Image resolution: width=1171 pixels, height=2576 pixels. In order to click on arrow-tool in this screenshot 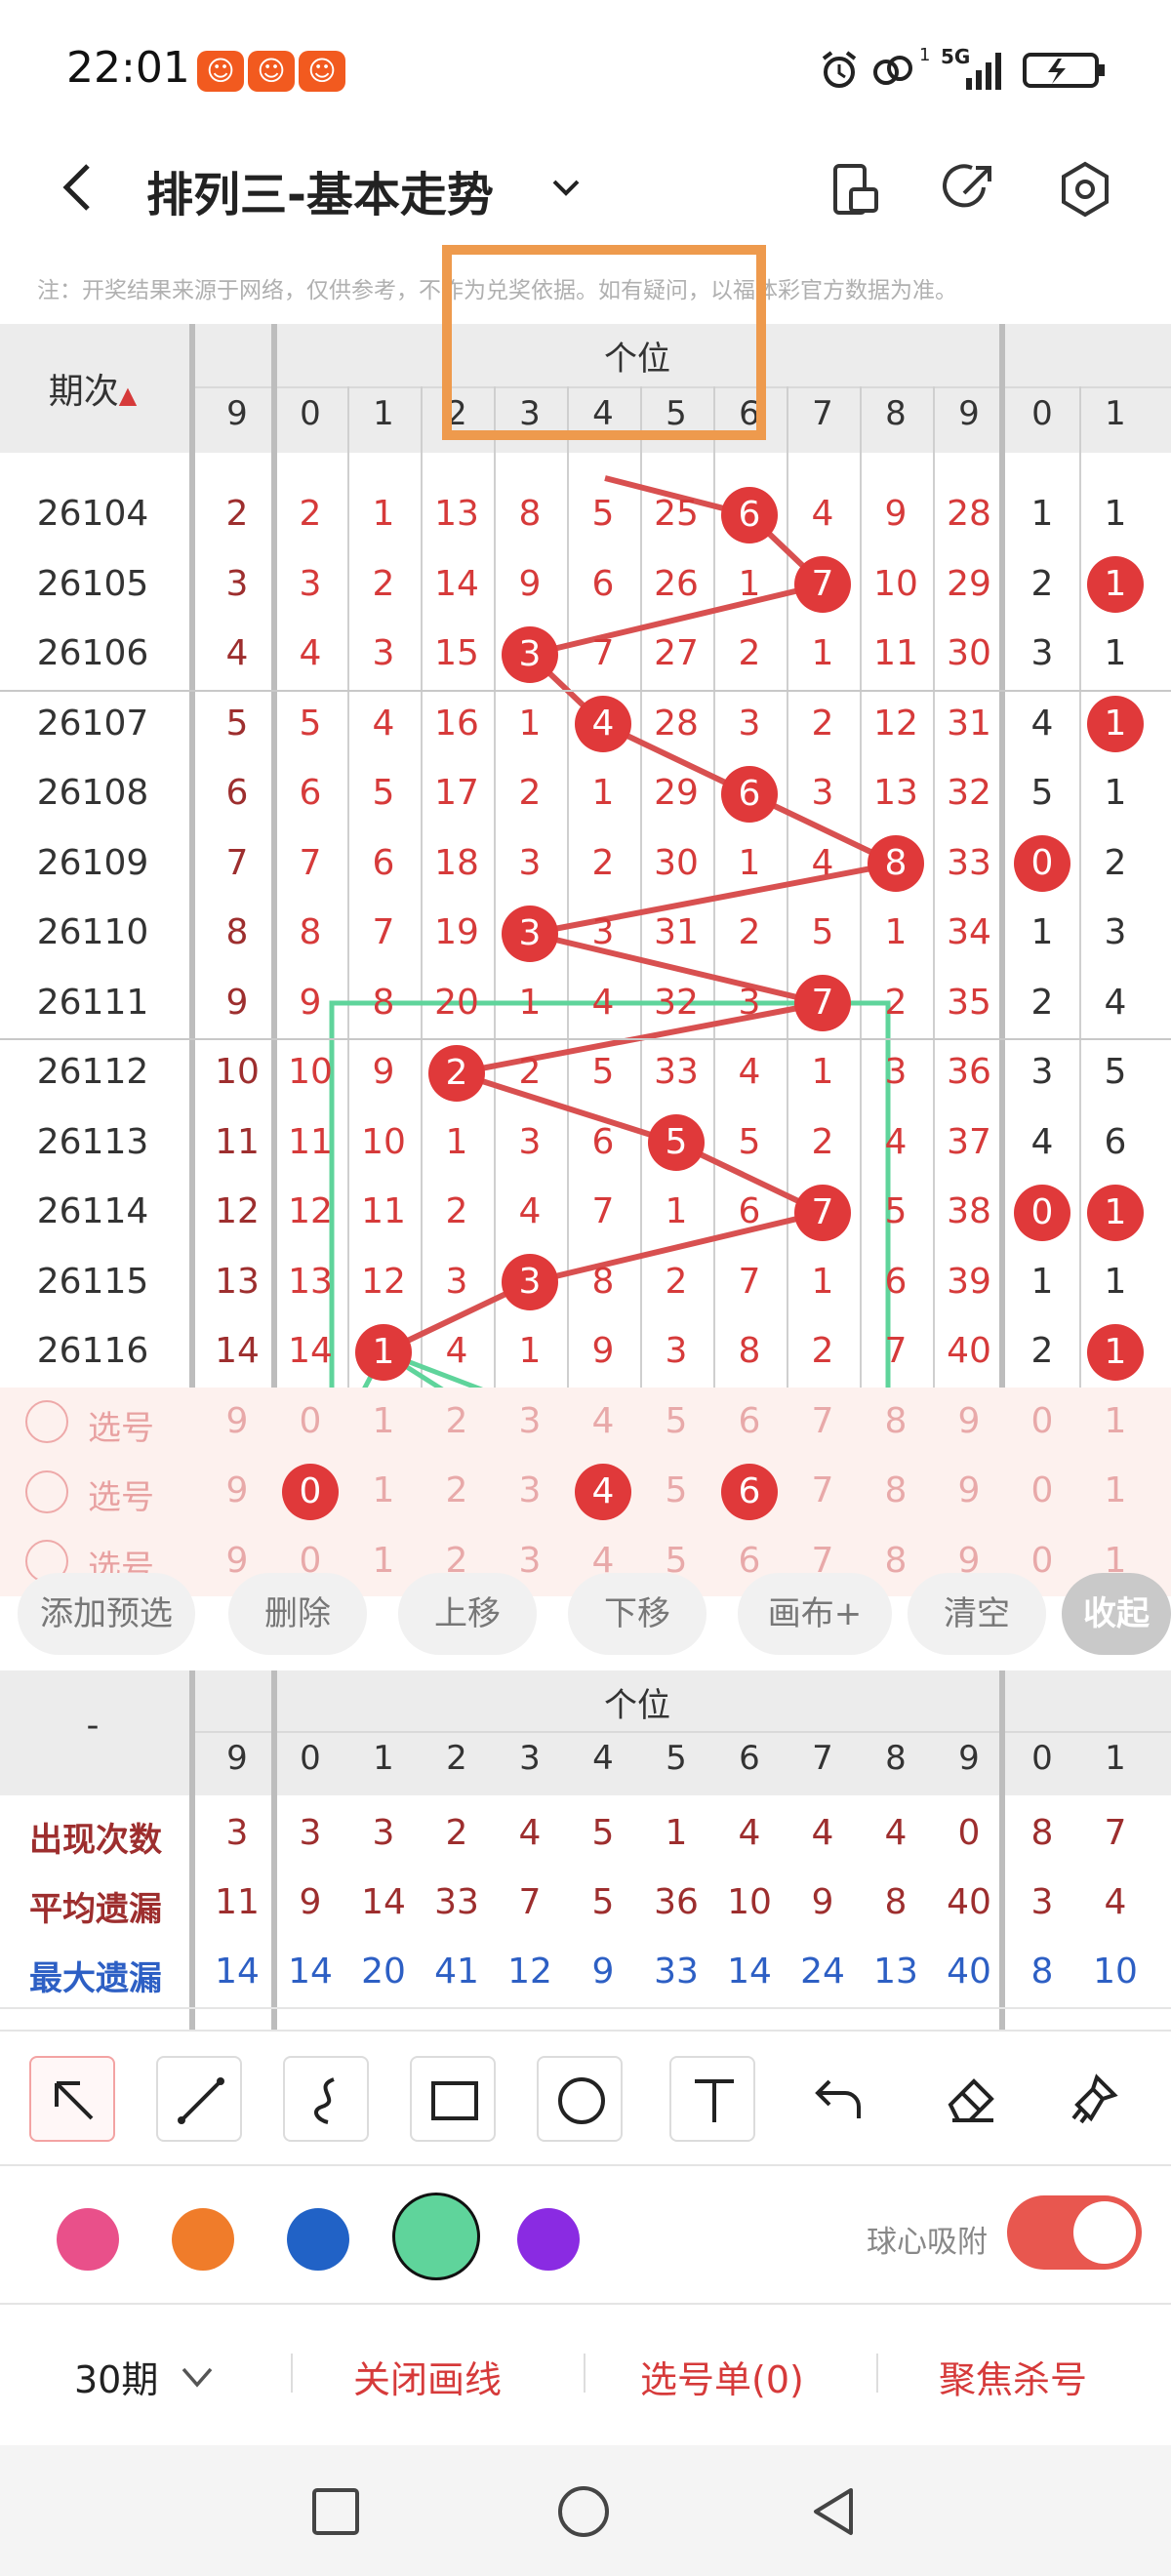, I will do `click(72, 2099)`.